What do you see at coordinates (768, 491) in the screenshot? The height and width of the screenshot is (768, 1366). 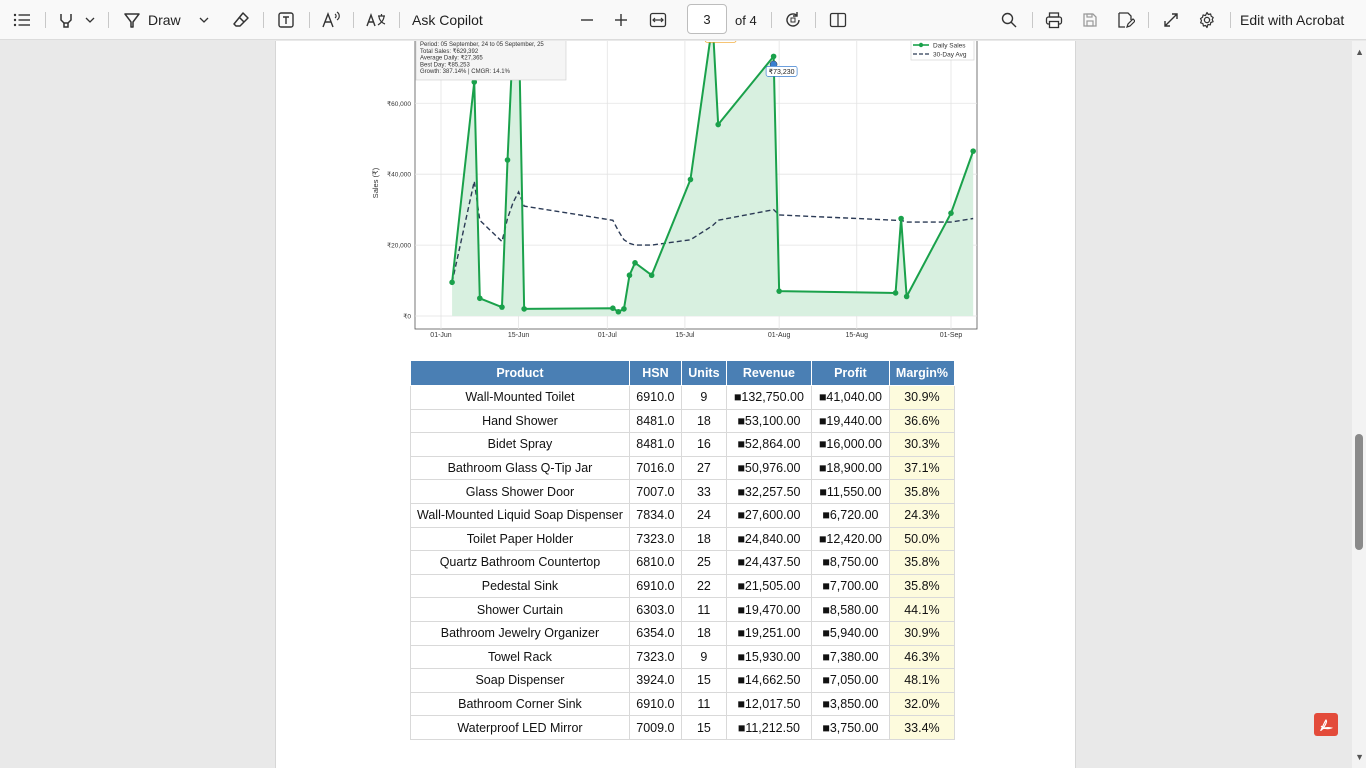 I see `cell-revenue: ■32,257.50` at bounding box center [768, 491].